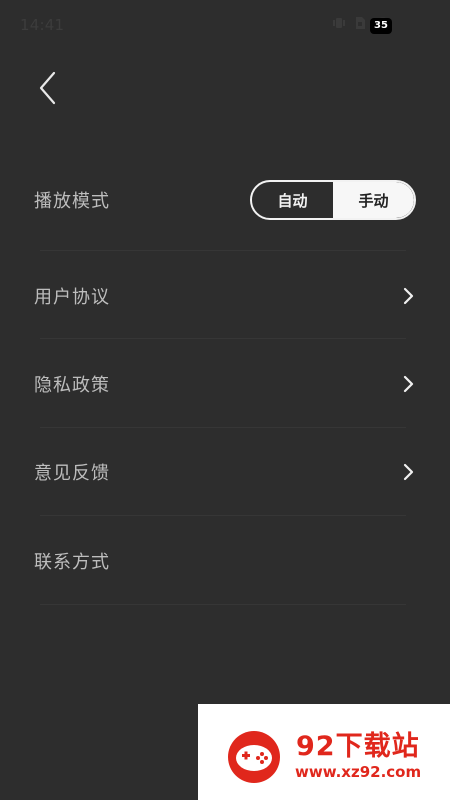 The width and height of the screenshot is (450, 800). Describe the element at coordinates (42, 25) in the screenshot. I see `status-time: 14:41` at that location.